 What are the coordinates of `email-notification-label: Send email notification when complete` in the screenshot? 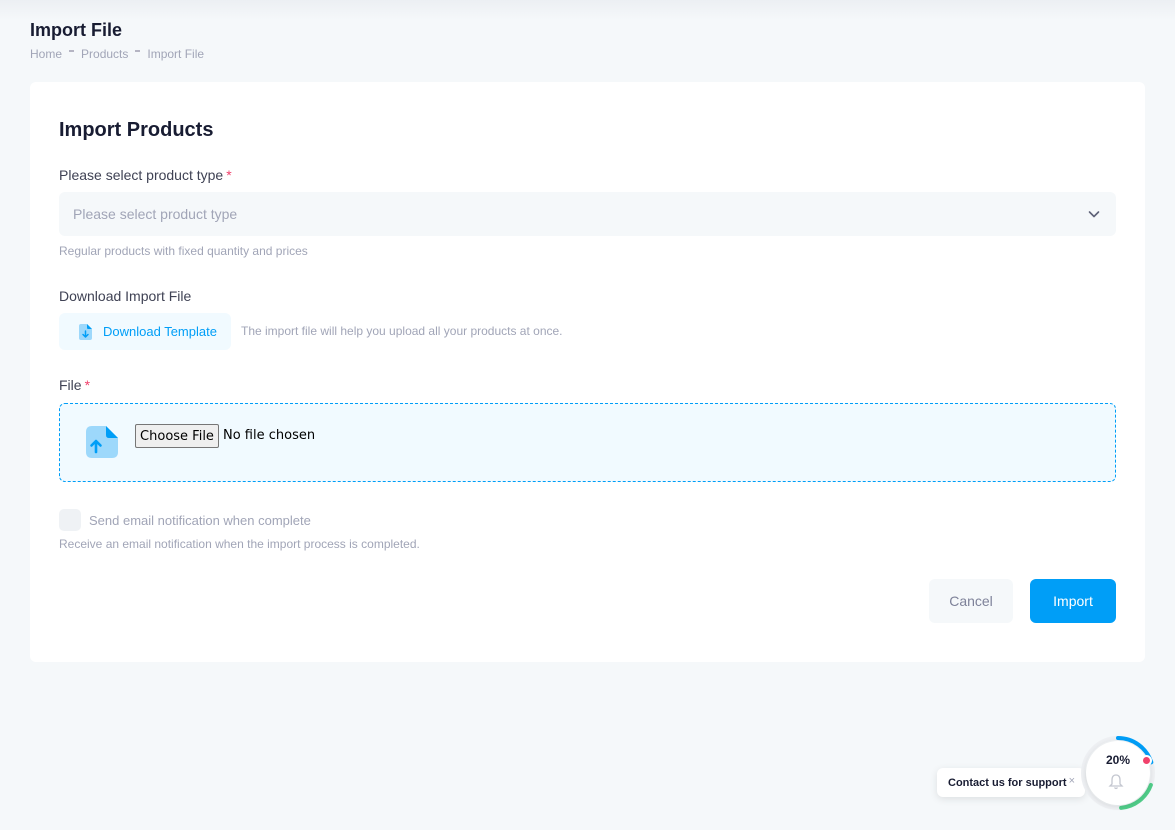 It's located at (200, 520).